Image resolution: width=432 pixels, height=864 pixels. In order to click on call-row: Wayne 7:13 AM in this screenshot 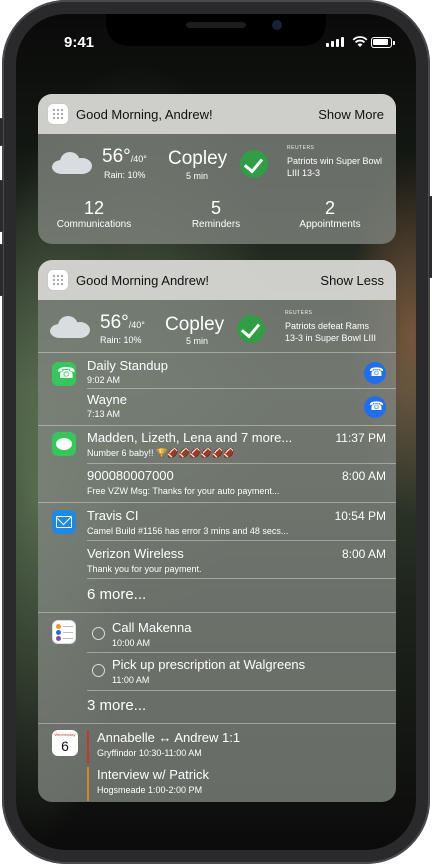, I will do `click(217, 407)`.